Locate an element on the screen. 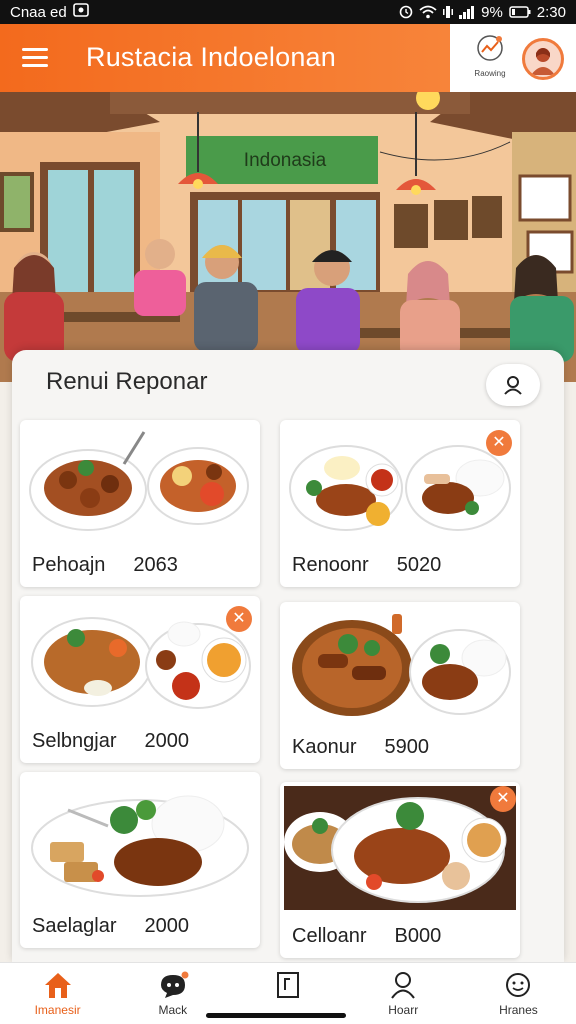 This screenshot has height=1024, width=576. menu-card: ✕ Selbngjar 2000 is located at coordinates (140, 679).